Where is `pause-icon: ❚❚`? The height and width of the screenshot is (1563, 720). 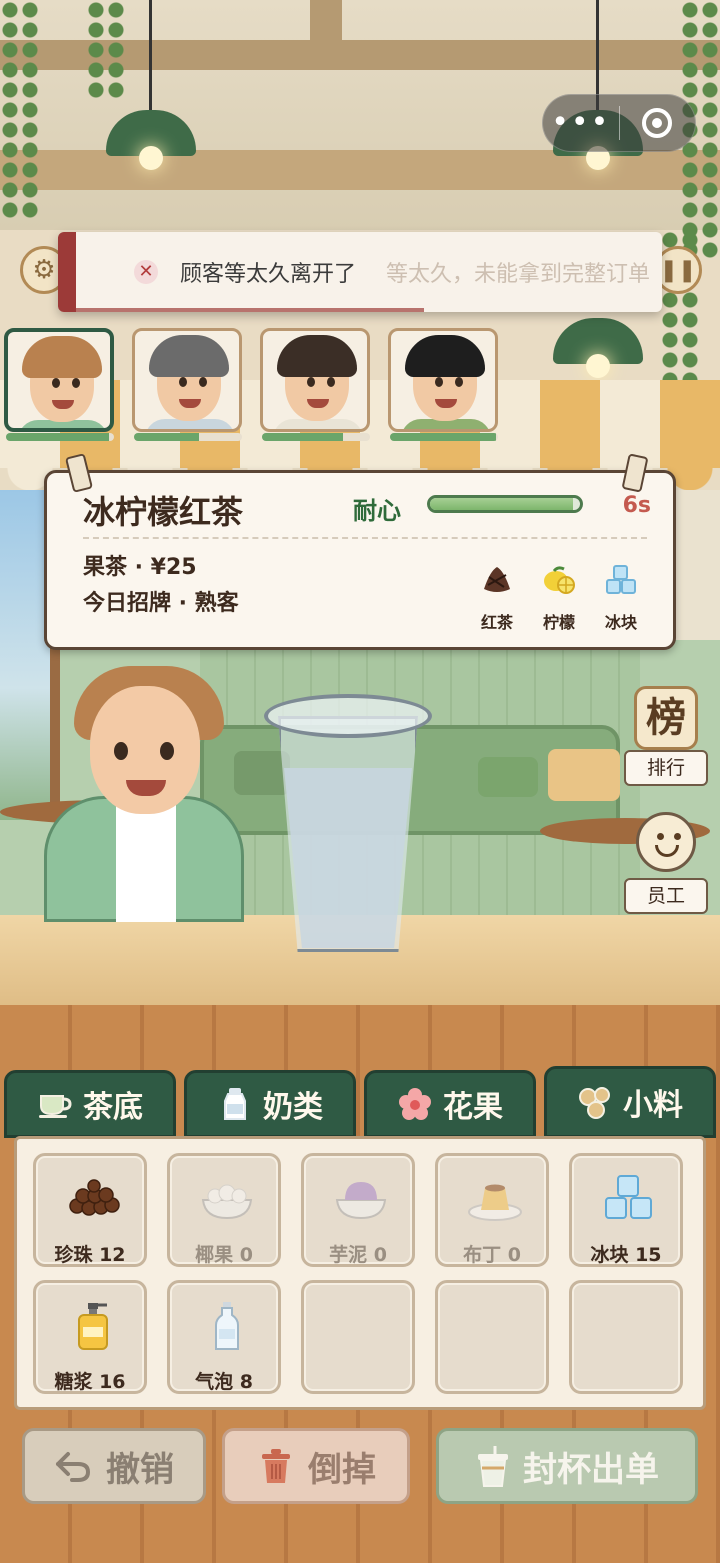
pause-icon: ❚❚ is located at coordinates (678, 270).